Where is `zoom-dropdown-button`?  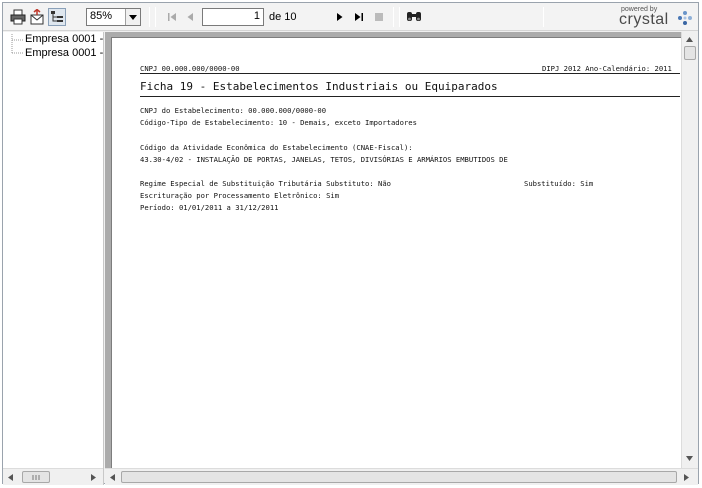 zoom-dropdown-button is located at coordinates (132, 17).